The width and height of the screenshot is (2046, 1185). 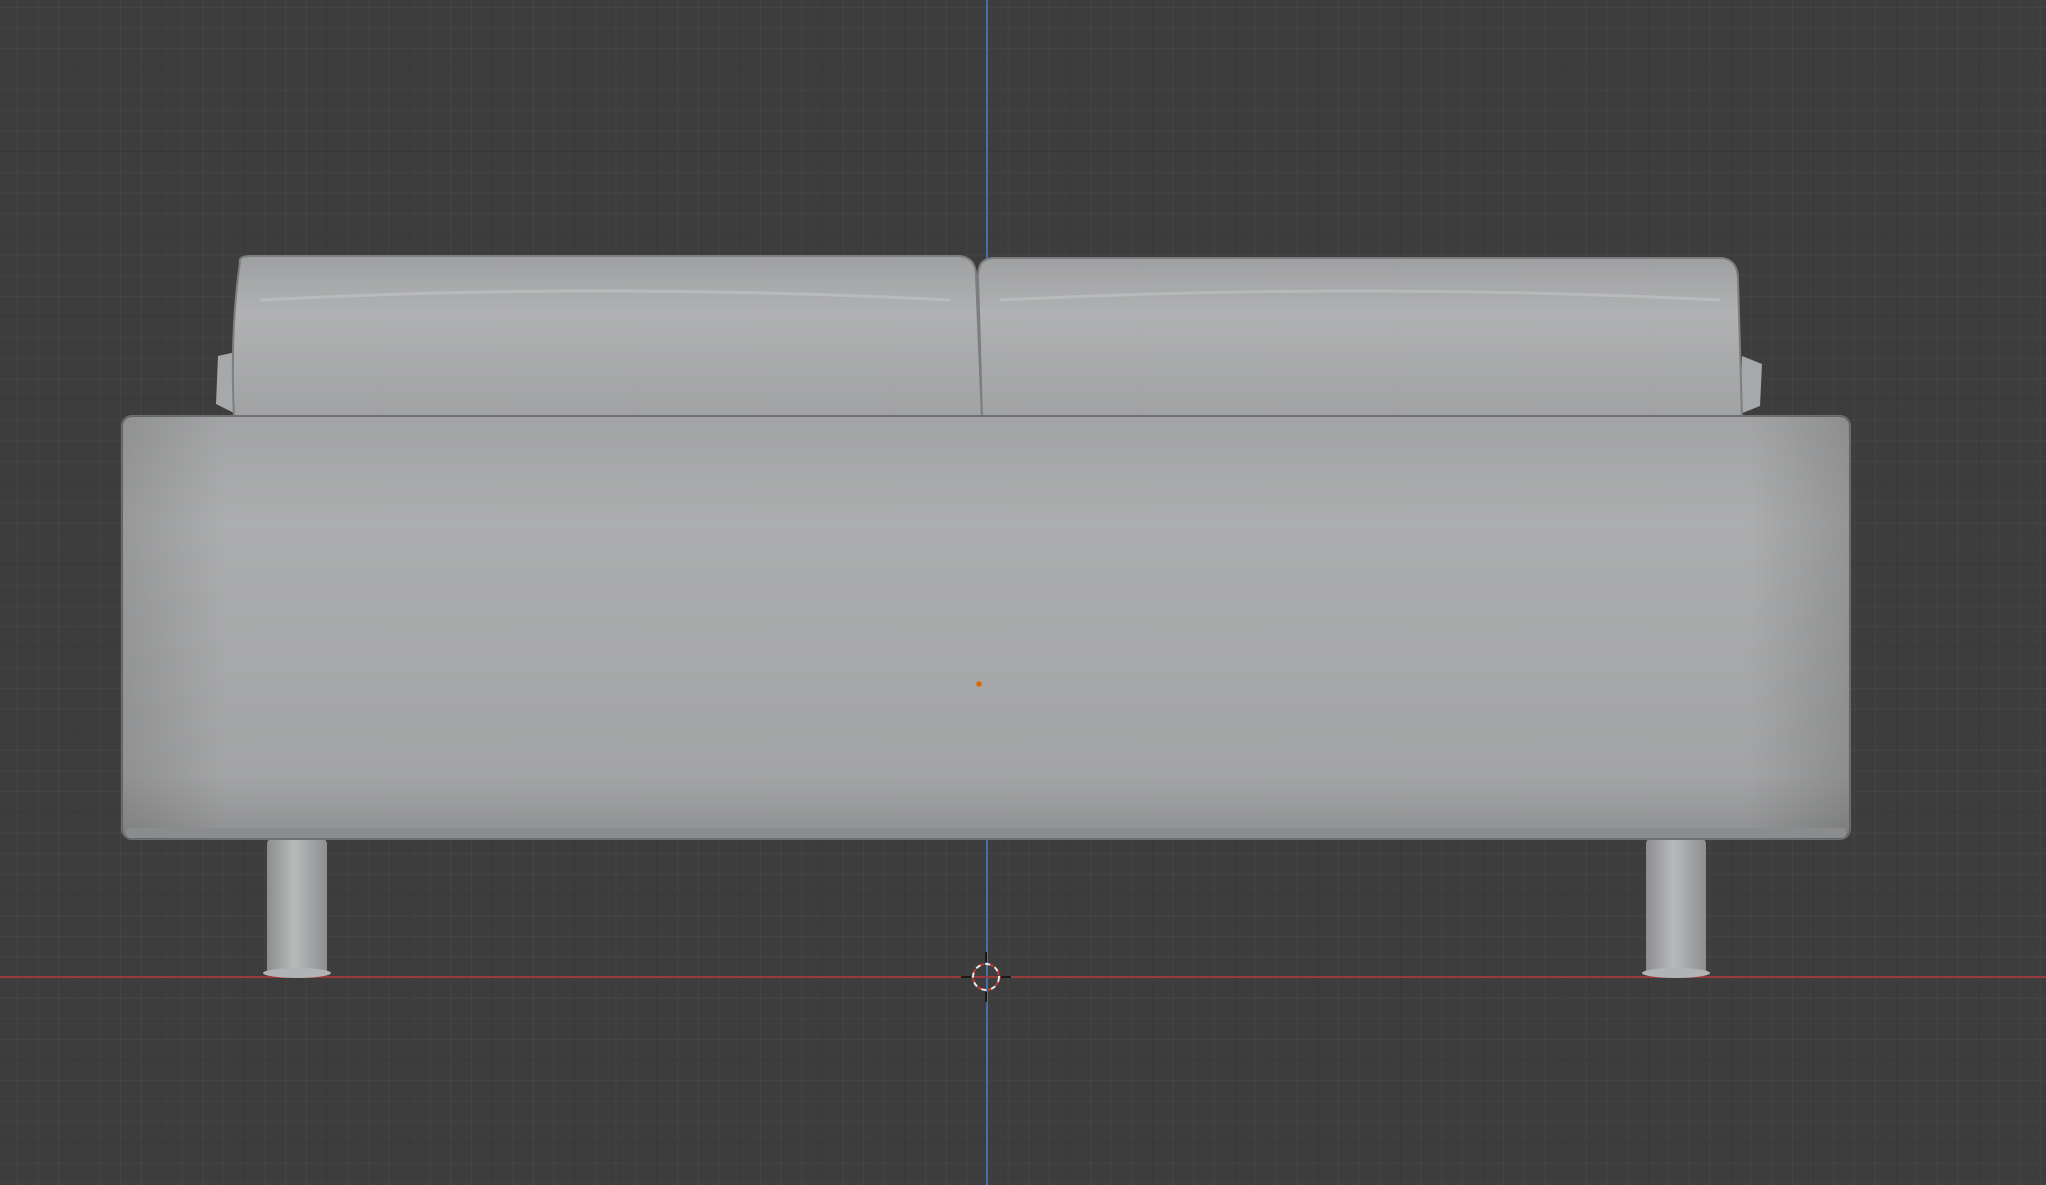 I want to click on left-leg, so click(x=297, y=907).